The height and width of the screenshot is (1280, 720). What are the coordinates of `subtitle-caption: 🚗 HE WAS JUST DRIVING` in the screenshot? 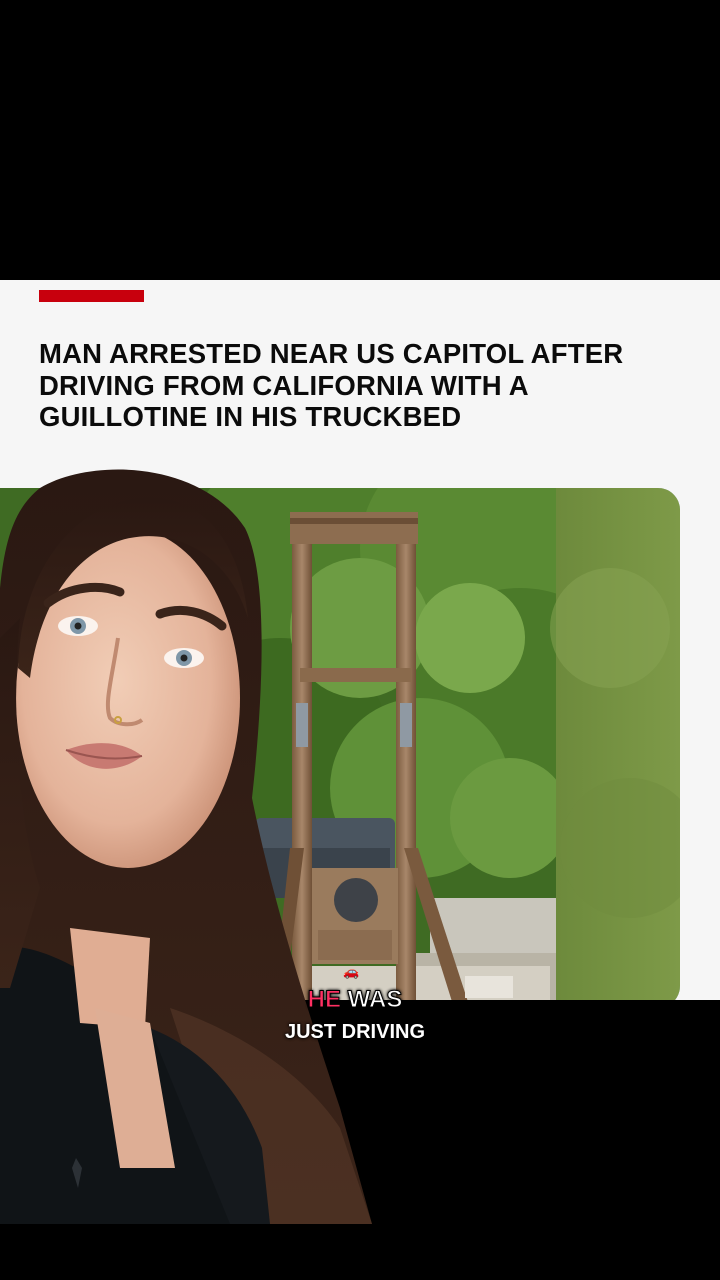 It's located at (355, 1005).